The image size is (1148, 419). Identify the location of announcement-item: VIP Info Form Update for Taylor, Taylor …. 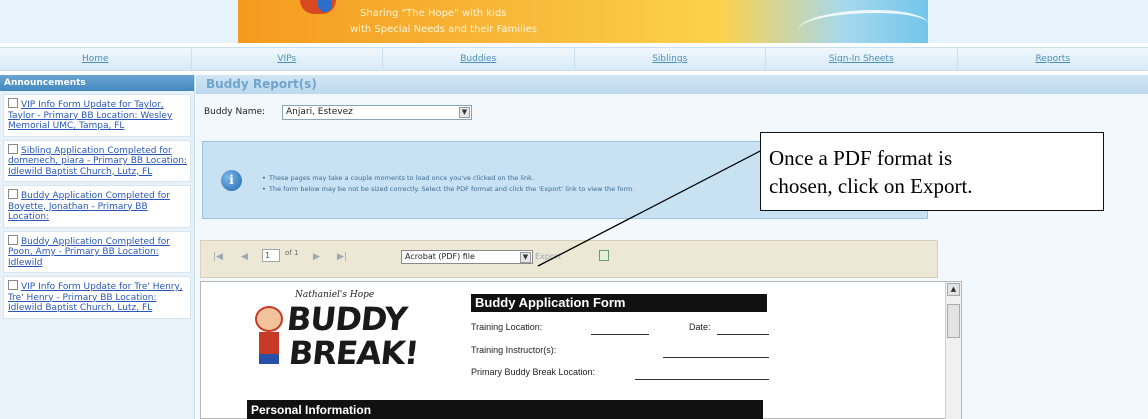
(97, 115).